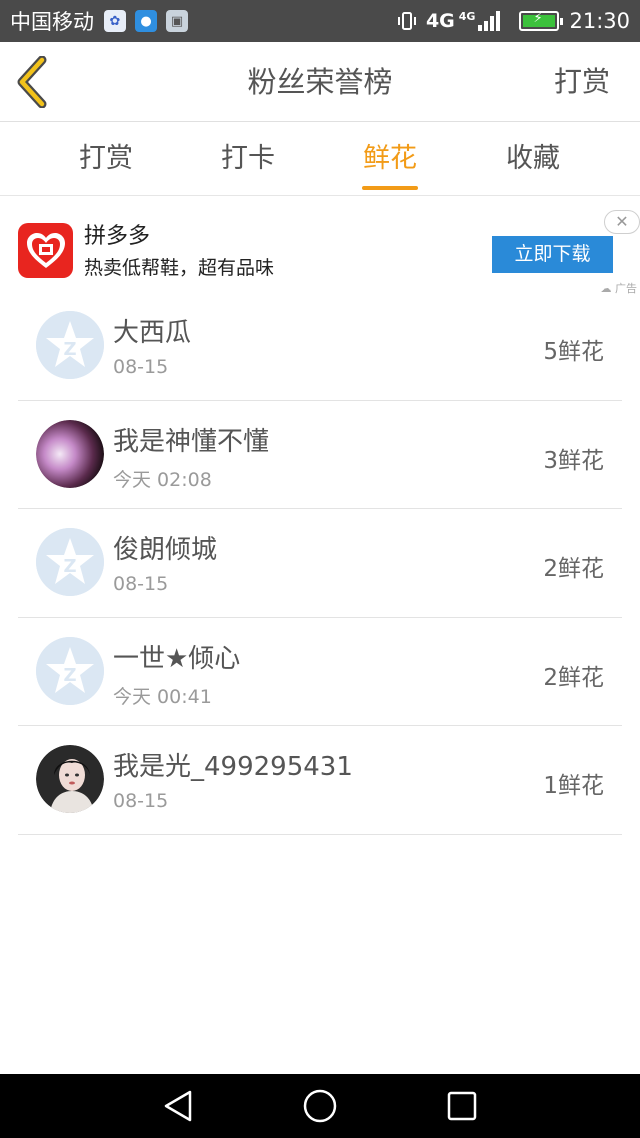  Describe the element at coordinates (320, 672) in the screenshot. I see `list-item: Z 一世★倾心 今天 00:41 2鲜花` at that location.